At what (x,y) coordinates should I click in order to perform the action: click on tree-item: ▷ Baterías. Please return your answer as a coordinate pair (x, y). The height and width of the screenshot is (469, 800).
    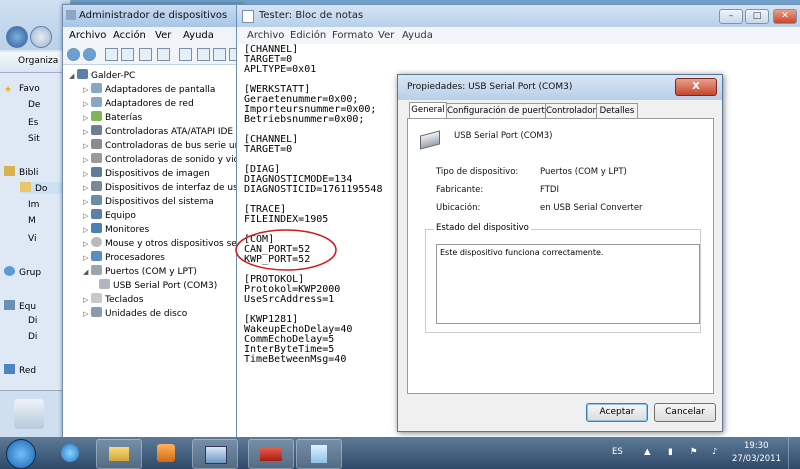
    Looking at the image, I should click on (112, 117).